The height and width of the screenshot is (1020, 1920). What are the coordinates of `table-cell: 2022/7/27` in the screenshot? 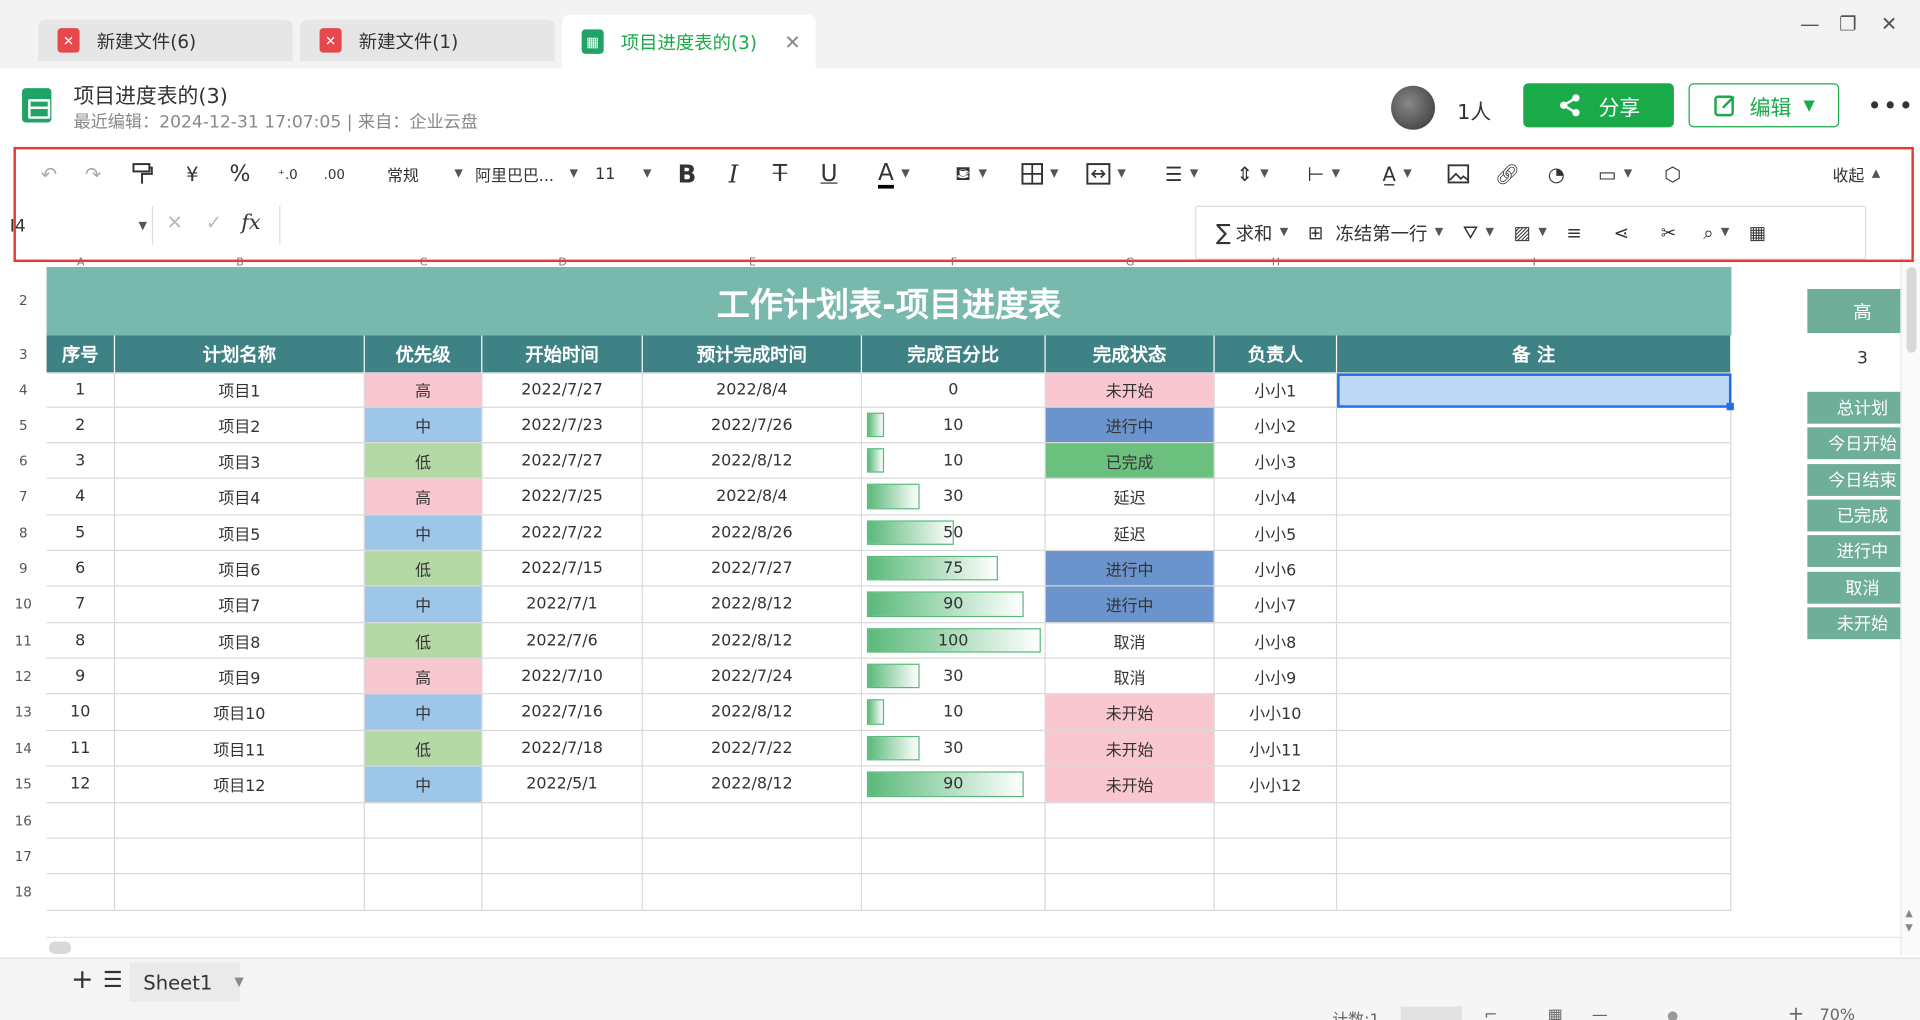 It's located at (562, 461).